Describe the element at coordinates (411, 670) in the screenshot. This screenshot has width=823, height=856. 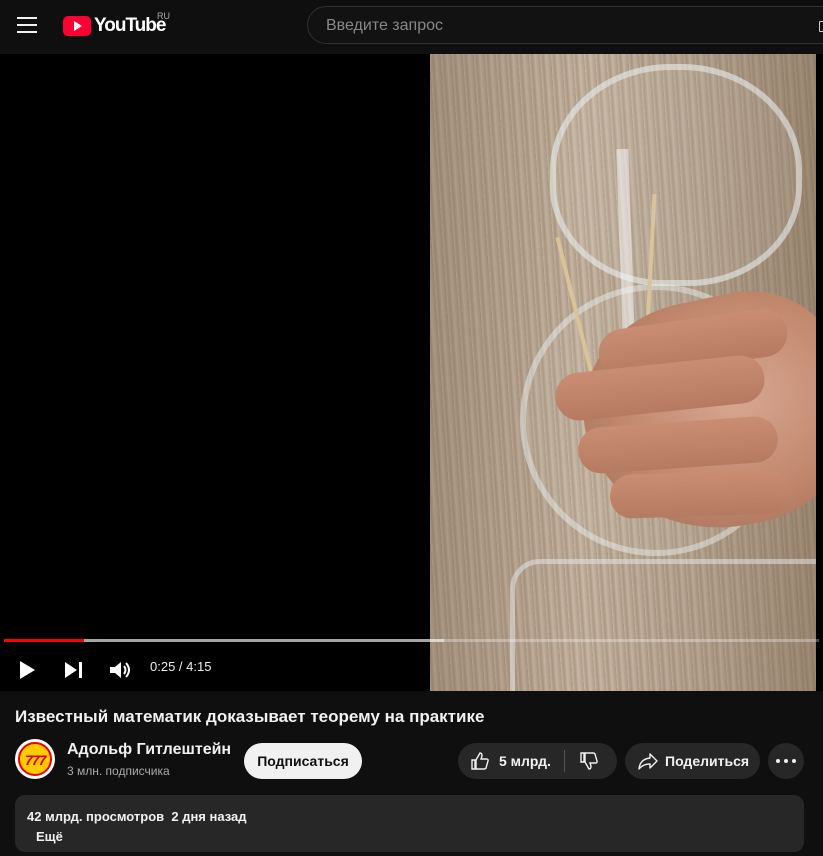
I see `player-controls: 0:25 / 4:15` at that location.